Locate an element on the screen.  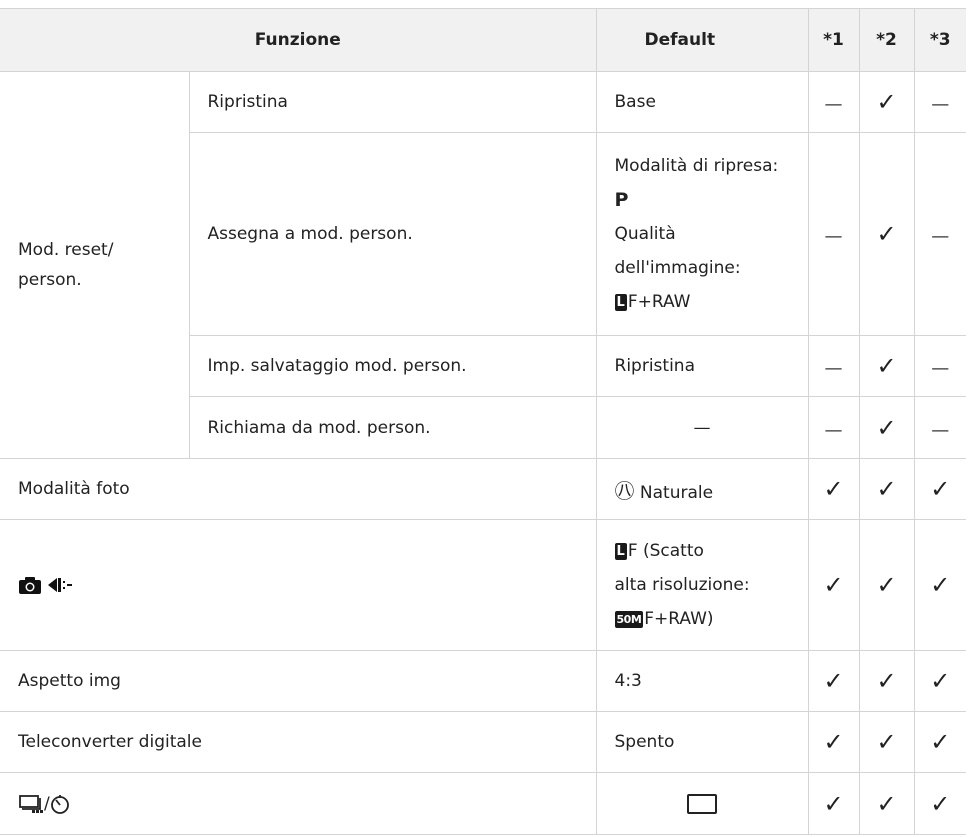
row-drive: / ✓ ✓ ✓ is located at coordinates (483, 803).